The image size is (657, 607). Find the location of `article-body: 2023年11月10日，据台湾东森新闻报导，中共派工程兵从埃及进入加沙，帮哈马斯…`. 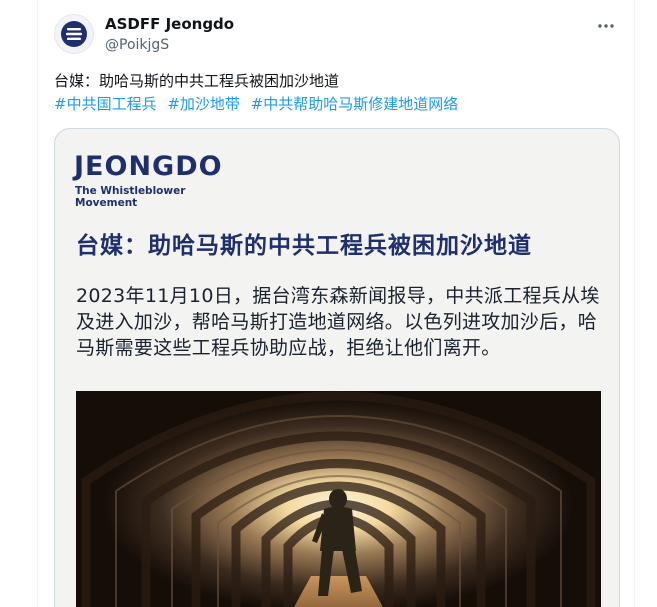

article-body: 2023年11月10日，据台湾东森新闻报导，中共派工程兵从埃及进入加沙，帮哈马斯… is located at coordinates (338, 322).